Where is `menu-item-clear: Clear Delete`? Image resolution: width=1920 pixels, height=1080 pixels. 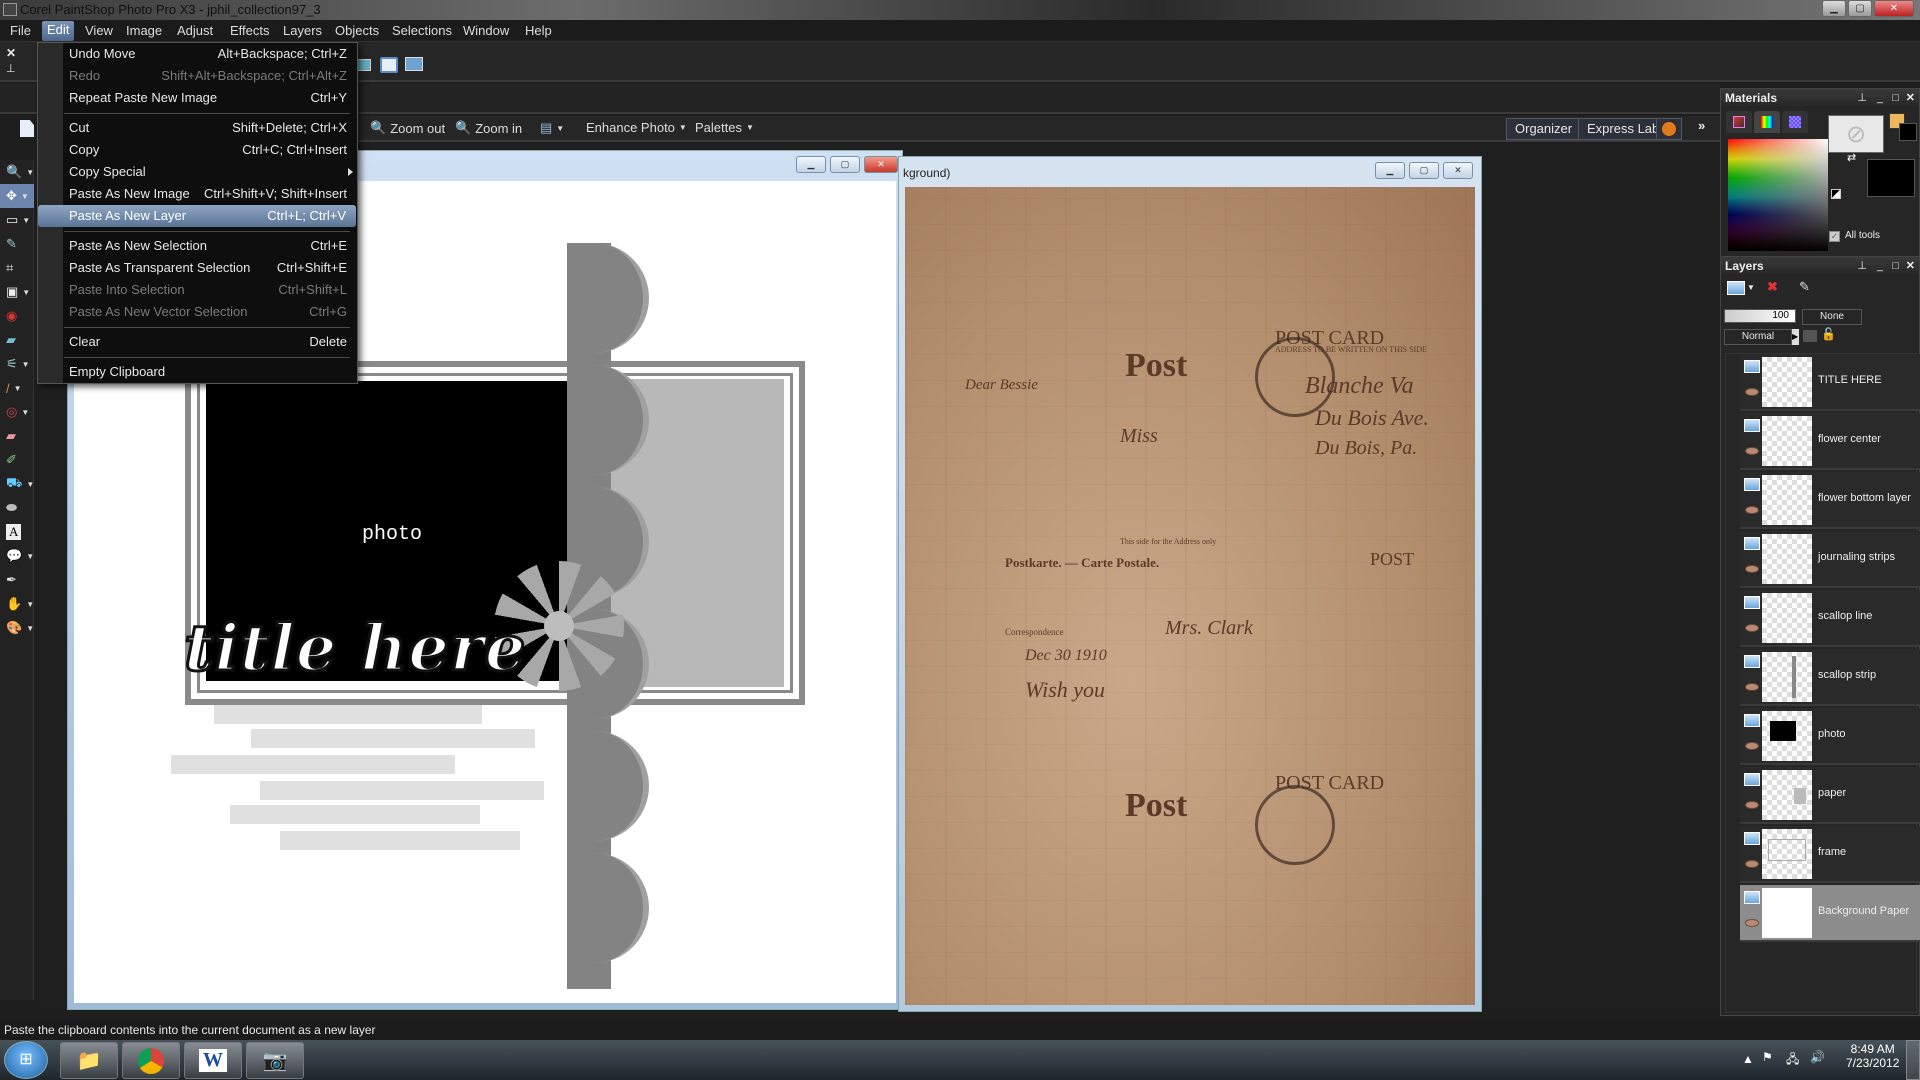 menu-item-clear: Clear Delete is located at coordinates (197, 342).